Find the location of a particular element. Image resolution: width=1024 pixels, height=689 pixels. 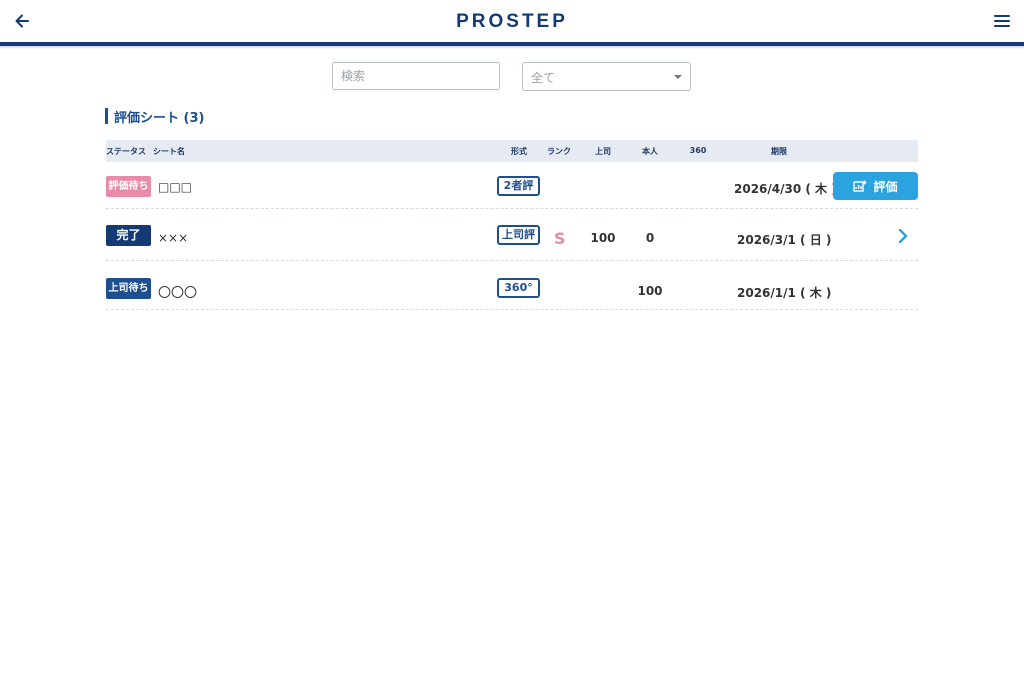

col-boss: 上司 is located at coordinates (603, 151).